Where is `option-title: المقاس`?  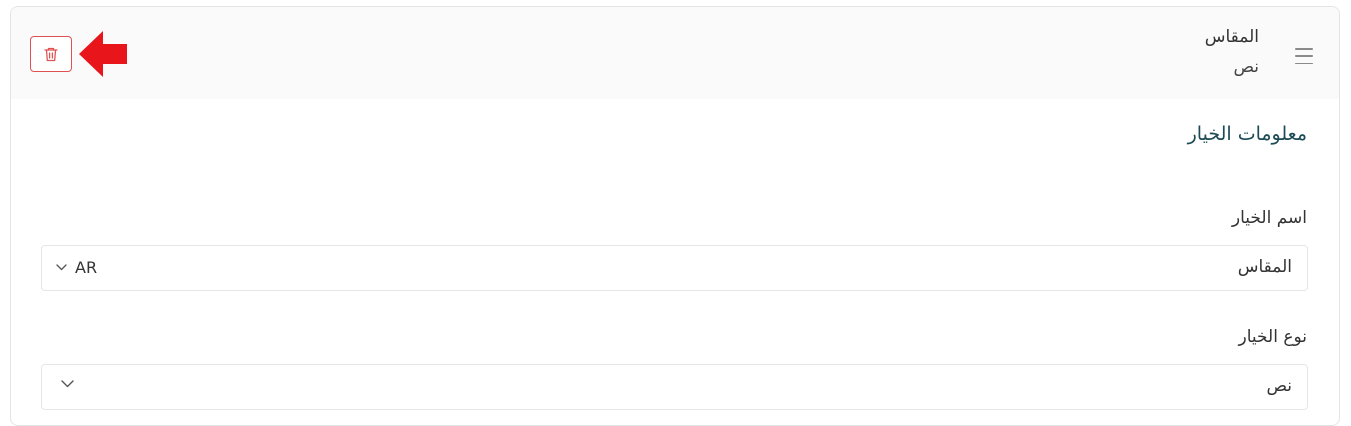 option-title: المقاس is located at coordinates (1231, 37).